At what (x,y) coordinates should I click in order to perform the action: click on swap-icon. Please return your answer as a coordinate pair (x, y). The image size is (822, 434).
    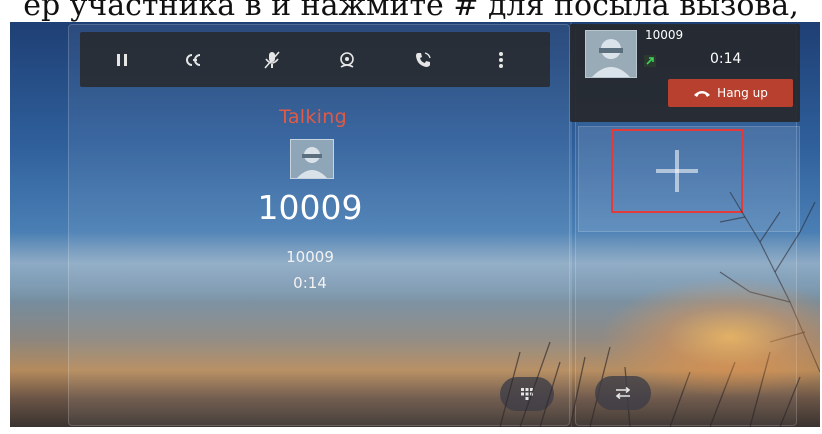
    Looking at the image, I should click on (623, 393).